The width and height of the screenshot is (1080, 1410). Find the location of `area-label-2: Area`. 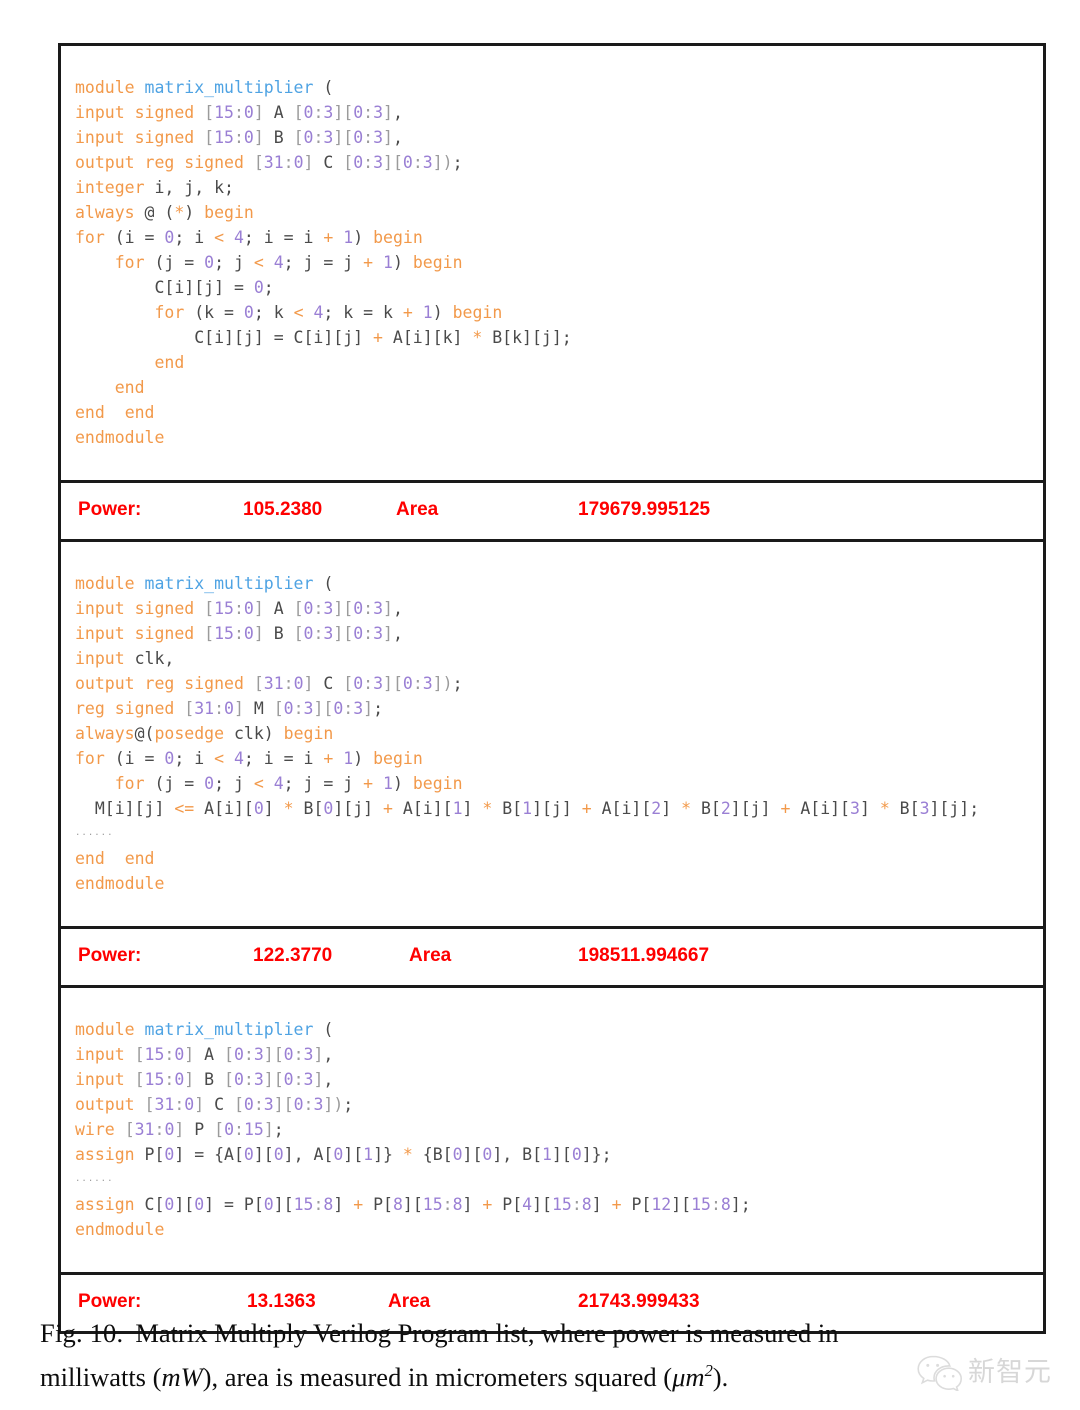

area-label-2: Area is located at coordinates (430, 955).